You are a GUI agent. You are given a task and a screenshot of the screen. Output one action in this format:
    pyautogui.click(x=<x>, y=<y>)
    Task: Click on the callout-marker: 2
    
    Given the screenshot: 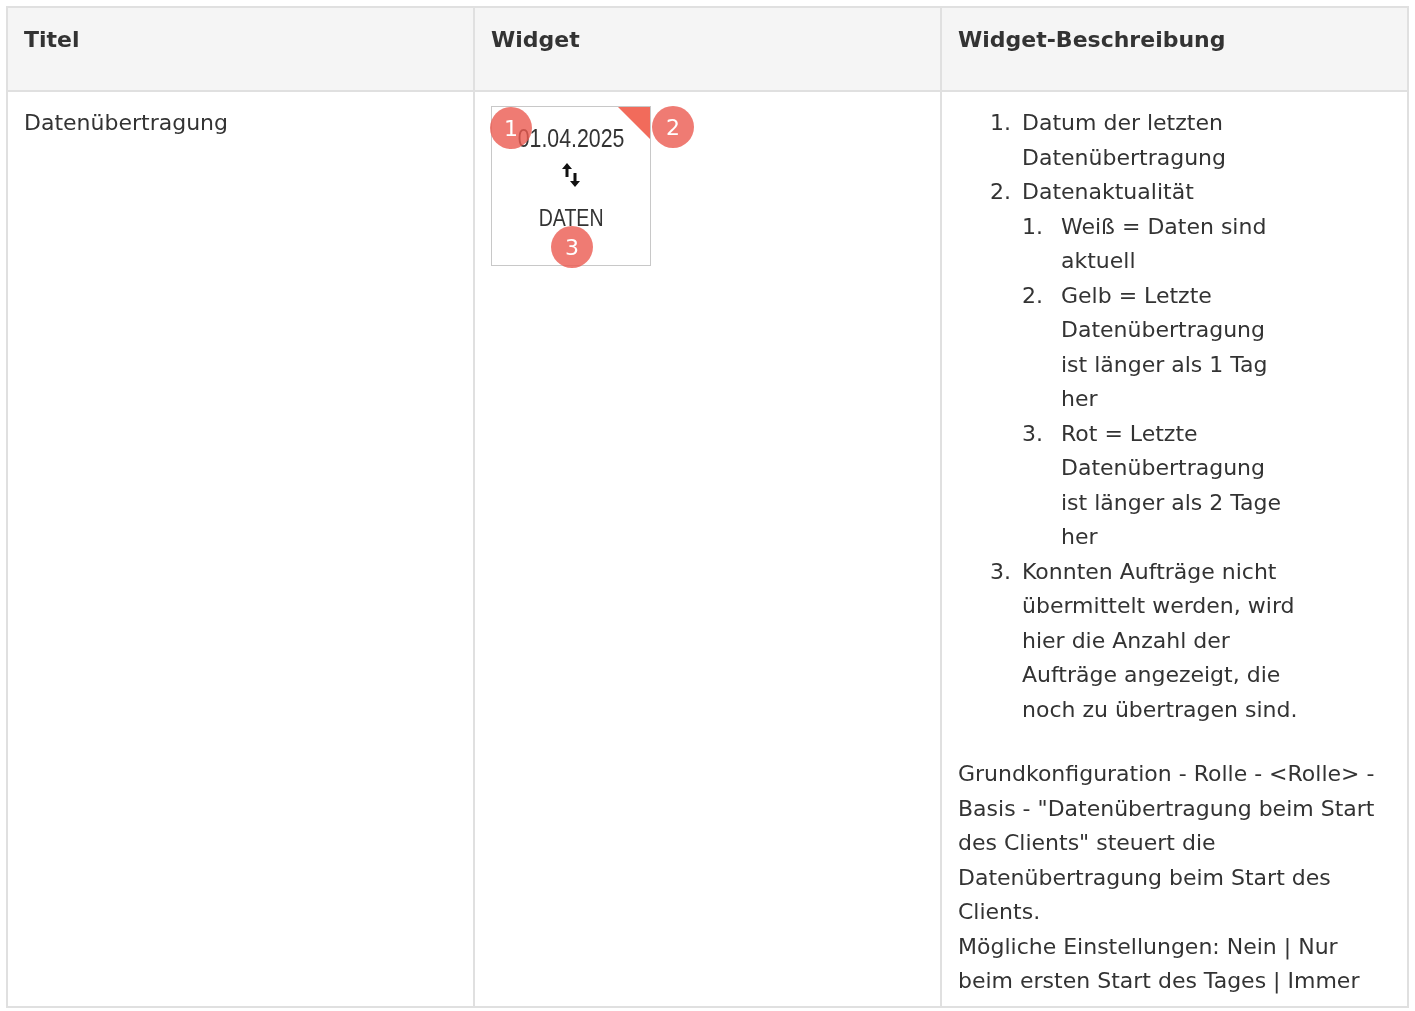 What is the action you would take?
    pyautogui.click(x=673, y=127)
    